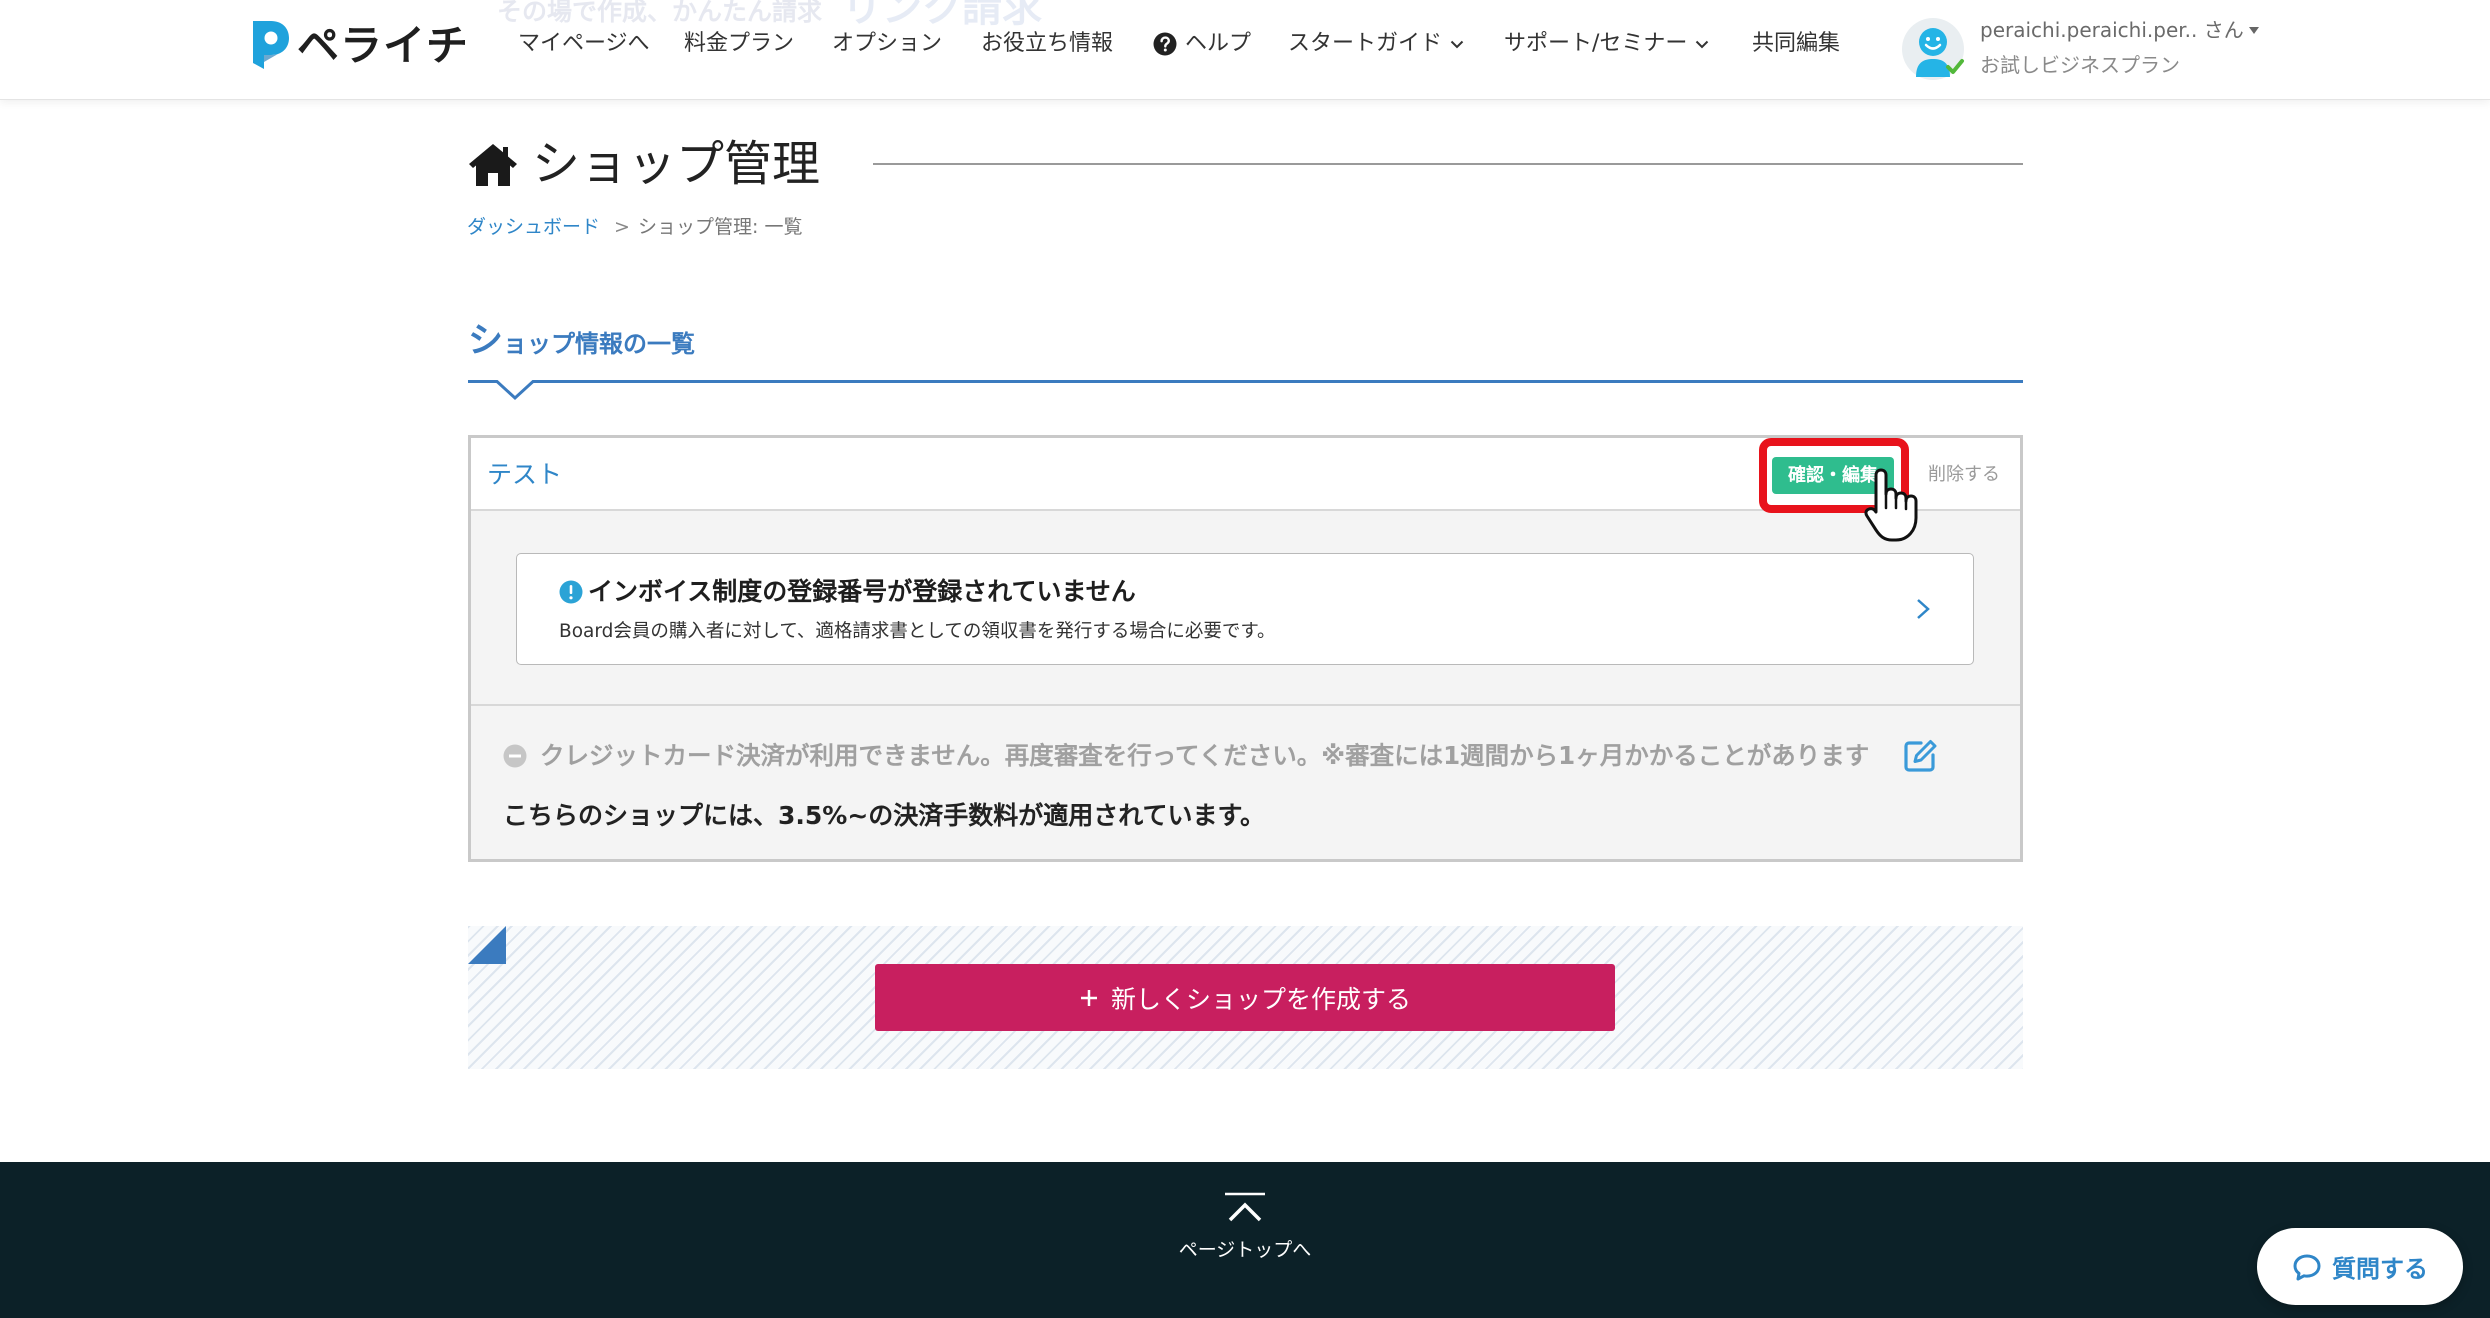 The width and height of the screenshot is (2490, 1318). What do you see at coordinates (1088, 997) in the screenshot?
I see `plus-icon` at bounding box center [1088, 997].